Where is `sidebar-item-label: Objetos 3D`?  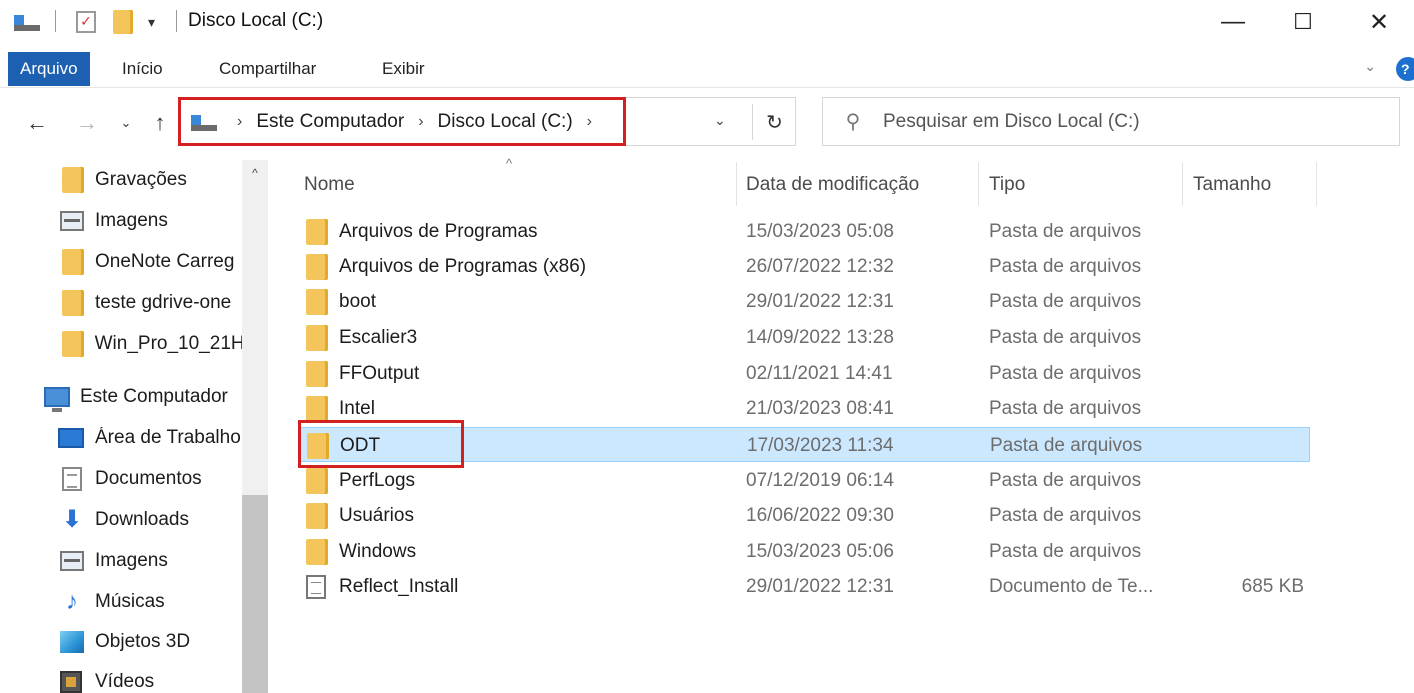
sidebar-item-label: Objetos 3D is located at coordinates (143, 641).